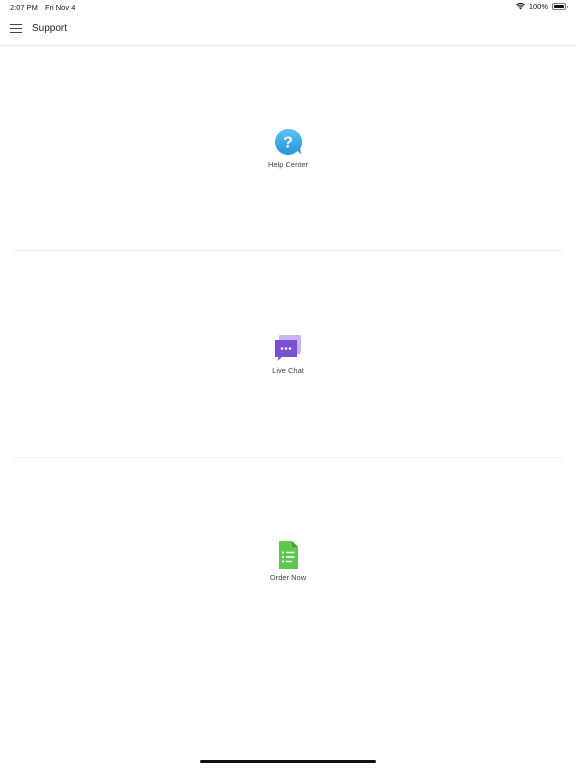 Image resolution: width=576 pixels, height=768 pixels. I want to click on battery-percent: 100%, so click(538, 6).